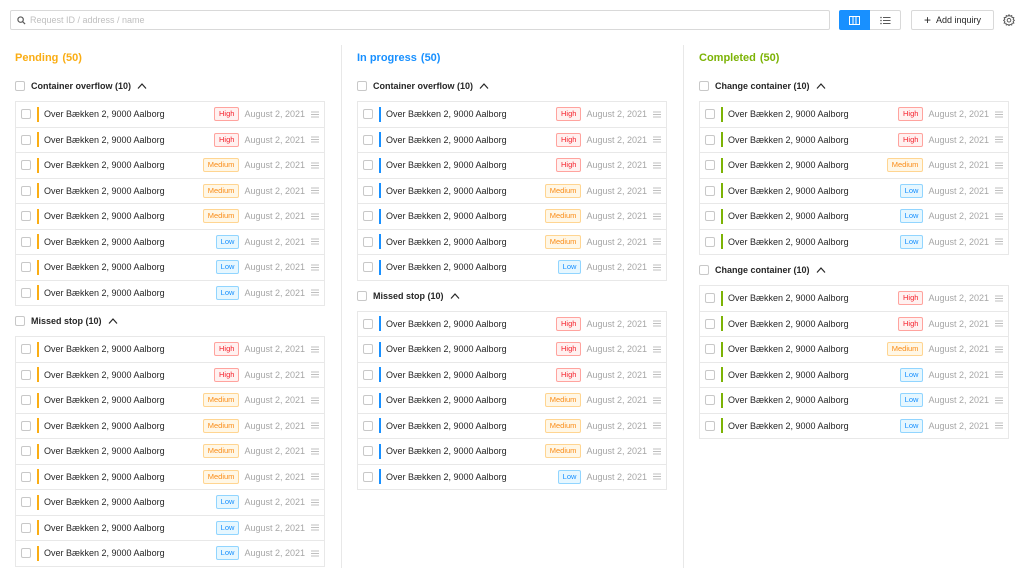  Describe the element at coordinates (1009, 20) in the screenshot. I see `gear-icon` at that location.